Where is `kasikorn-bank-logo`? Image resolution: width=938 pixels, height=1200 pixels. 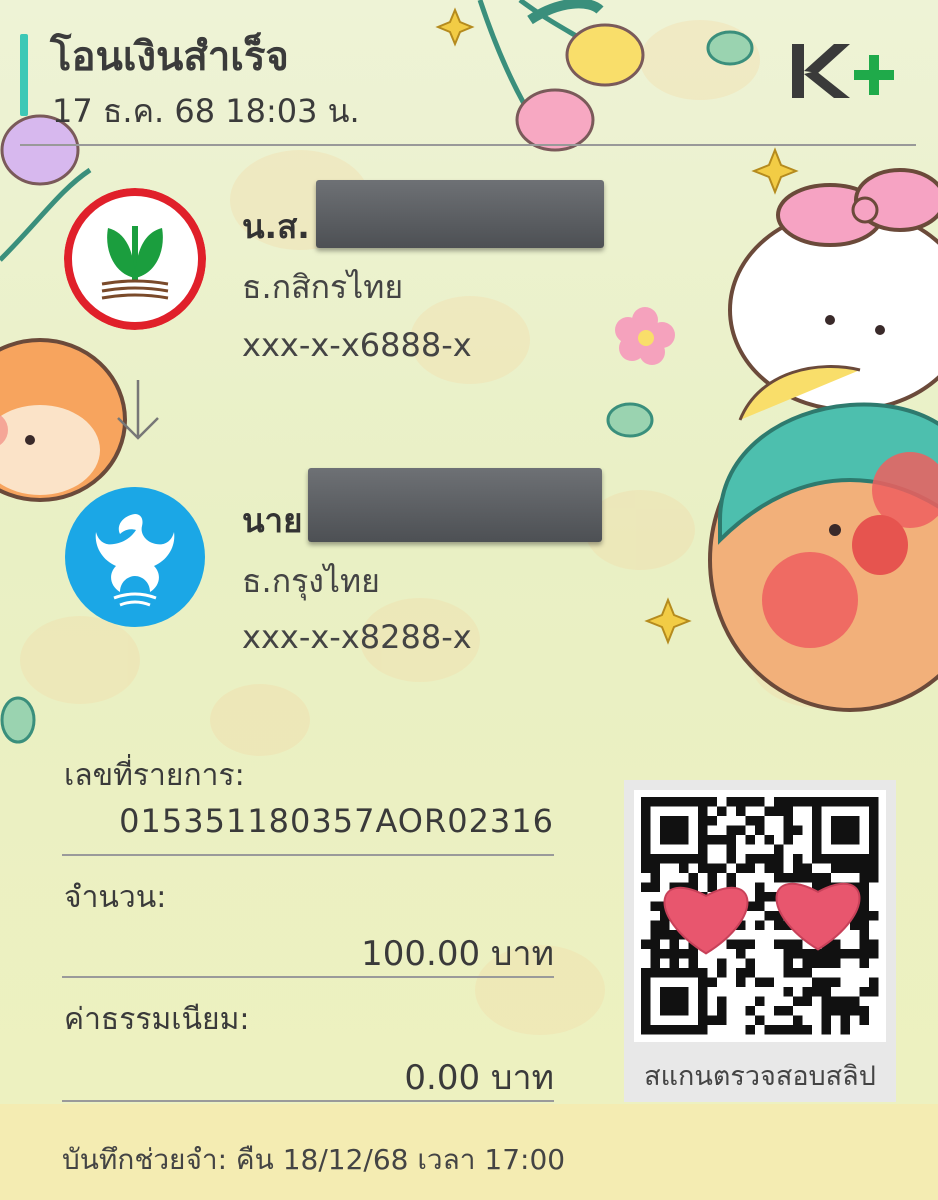 kasikorn-bank-logo is located at coordinates (135, 259).